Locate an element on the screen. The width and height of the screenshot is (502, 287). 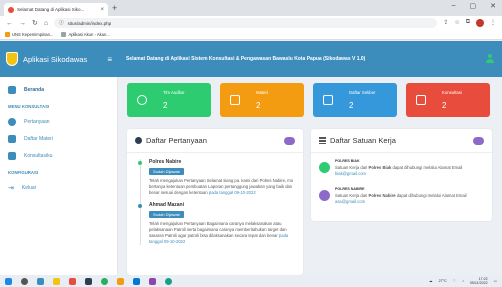
address-bar: ← → ↻ ⌂ ⓘ situs/admin/index.php ⇪ ☆ ⧉ ⋮ is located at coordinates (251, 23).